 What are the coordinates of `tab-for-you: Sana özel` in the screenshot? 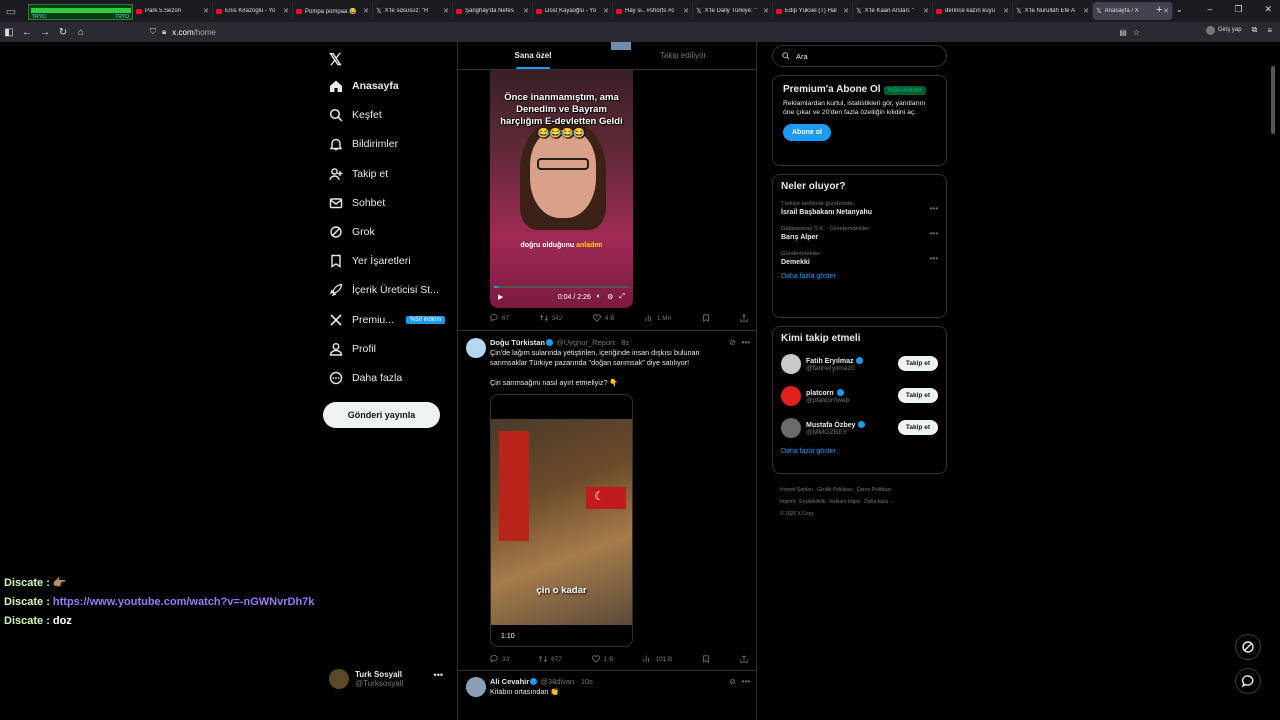 It's located at (533, 55).